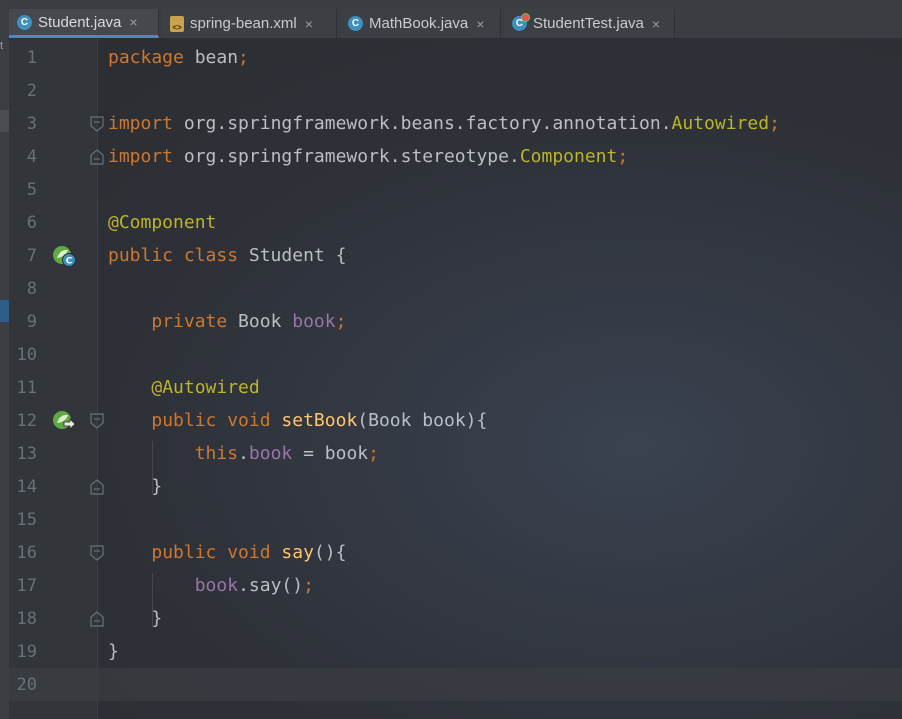  I want to click on code-line: 1 package bean;, so click(455, 57).